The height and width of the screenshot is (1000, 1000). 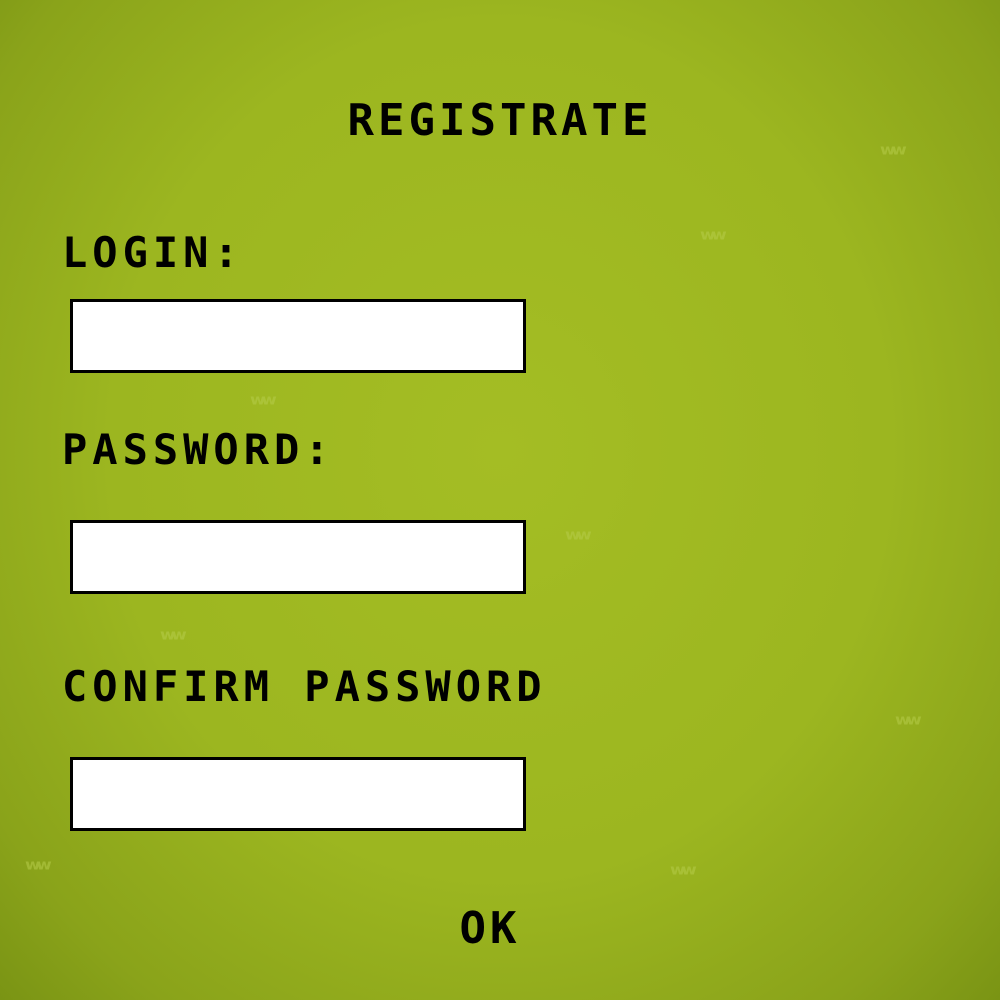 What do you see at coordinates (198, 449) in the screenshot?
I see `password-label: PASSWORD:` at bounding box center [198, 449].